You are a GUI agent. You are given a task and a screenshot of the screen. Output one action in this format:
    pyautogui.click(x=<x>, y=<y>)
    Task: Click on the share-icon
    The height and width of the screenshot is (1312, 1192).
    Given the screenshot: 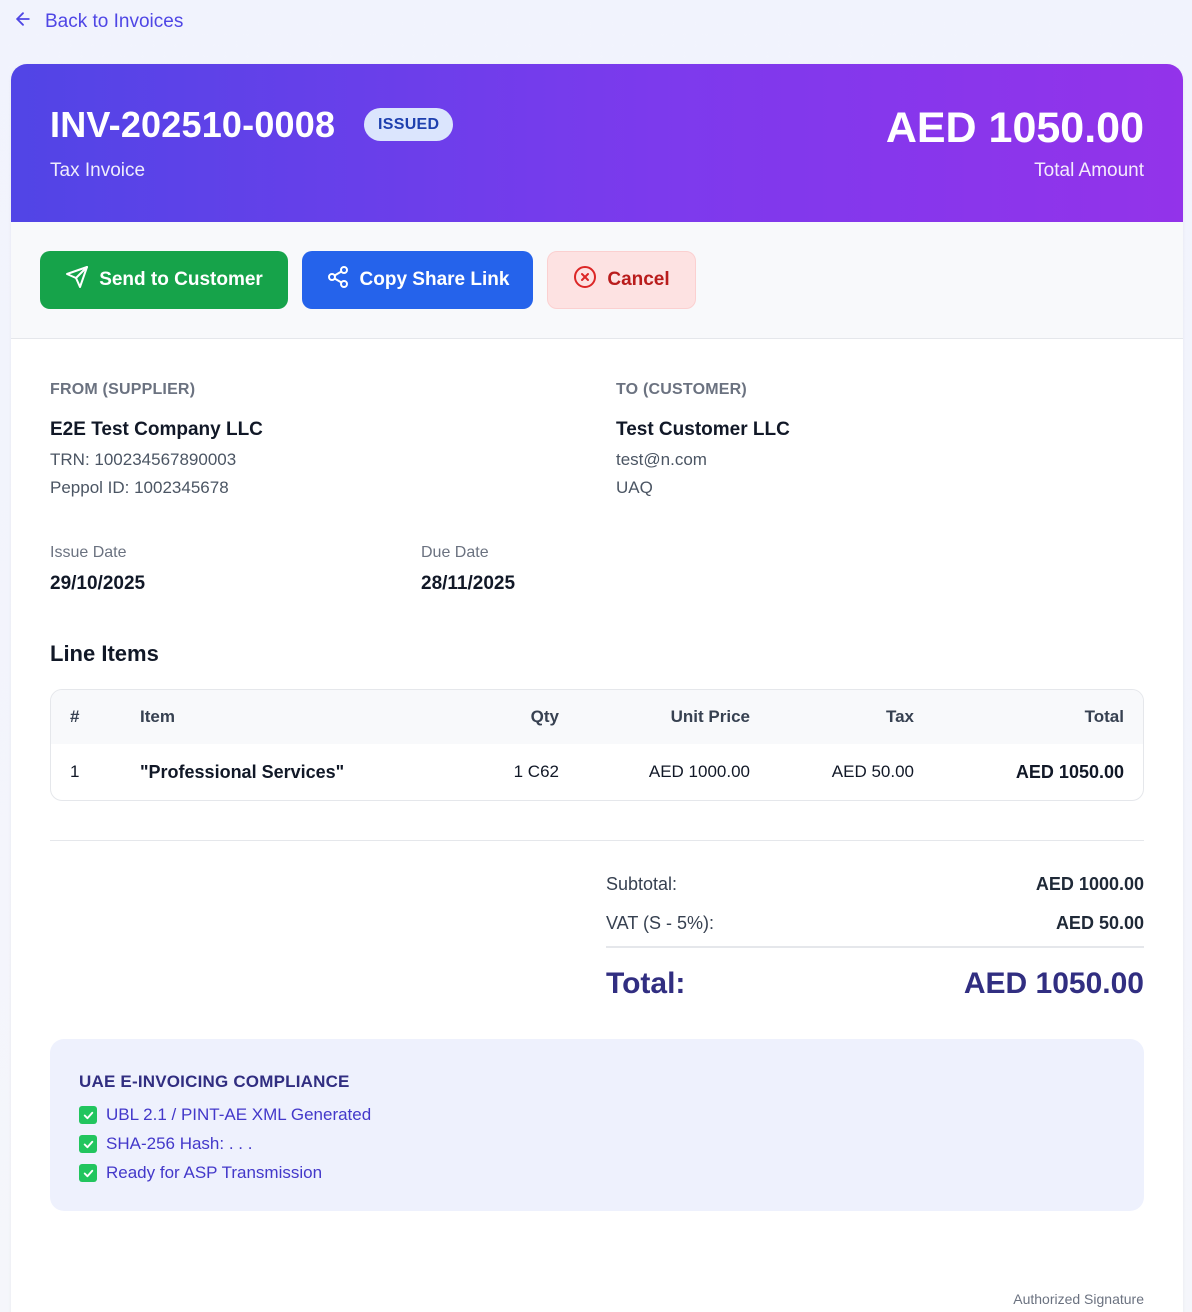 What is the action you would take?
    pyautogui.click(x=338, y=280)
    